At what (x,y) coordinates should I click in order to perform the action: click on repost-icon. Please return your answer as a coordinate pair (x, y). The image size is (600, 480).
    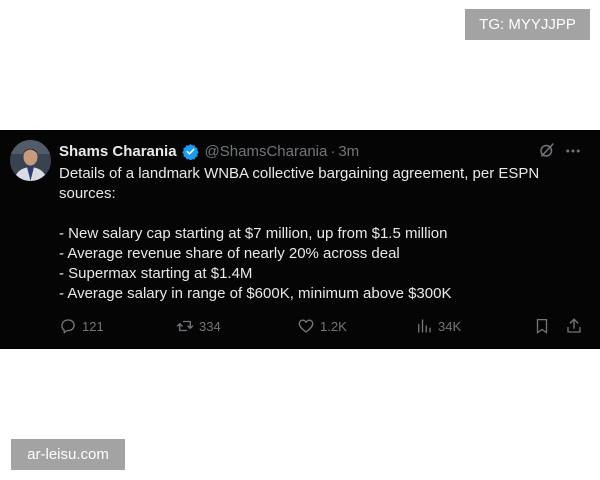
    Looking at the image, I should click on (185, 326).